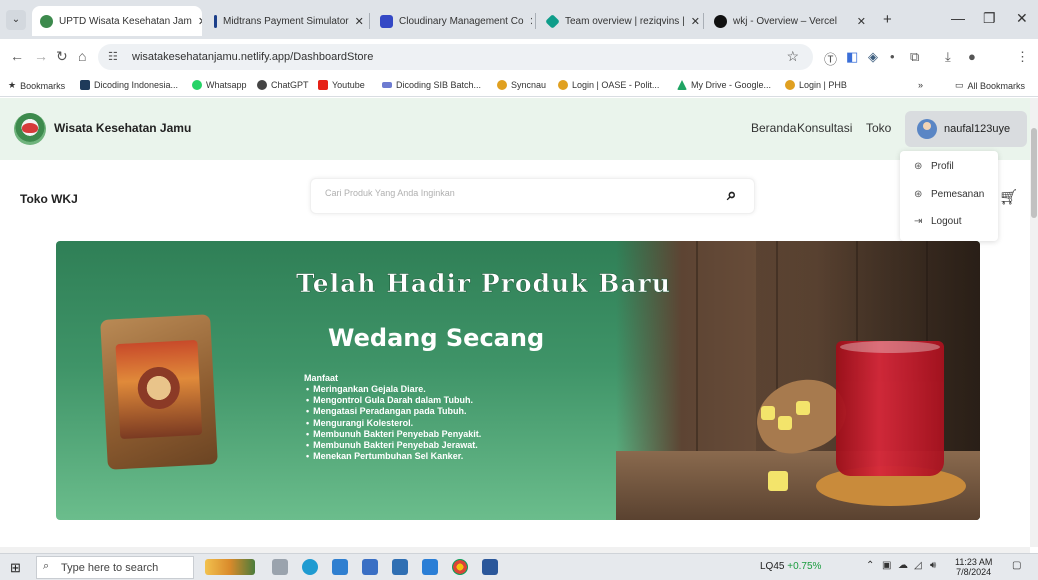  I want to click on translate-extension-icon: Ⓣ, so click(830, 58).